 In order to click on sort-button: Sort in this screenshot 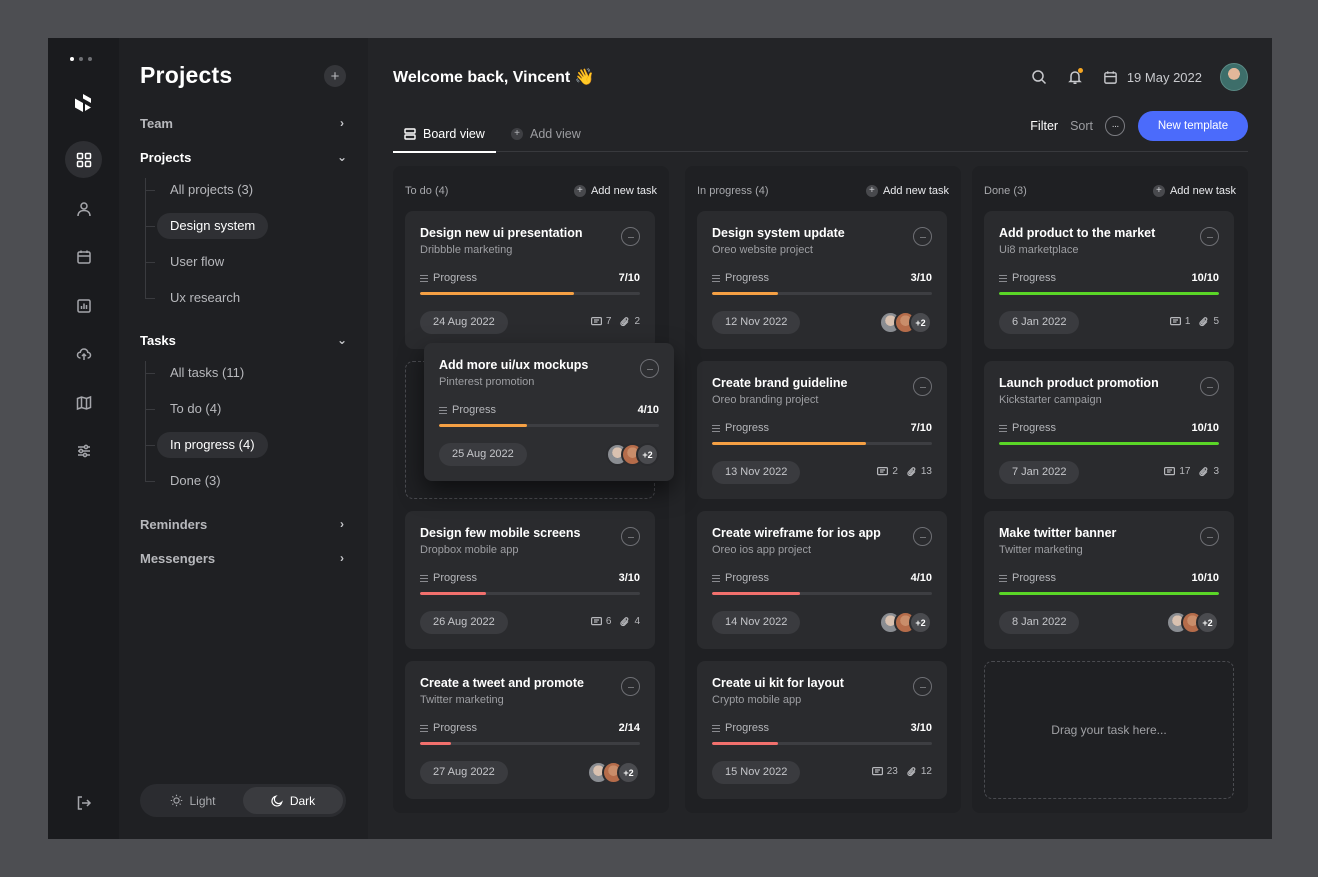, I will do `click(1081, 126)`.